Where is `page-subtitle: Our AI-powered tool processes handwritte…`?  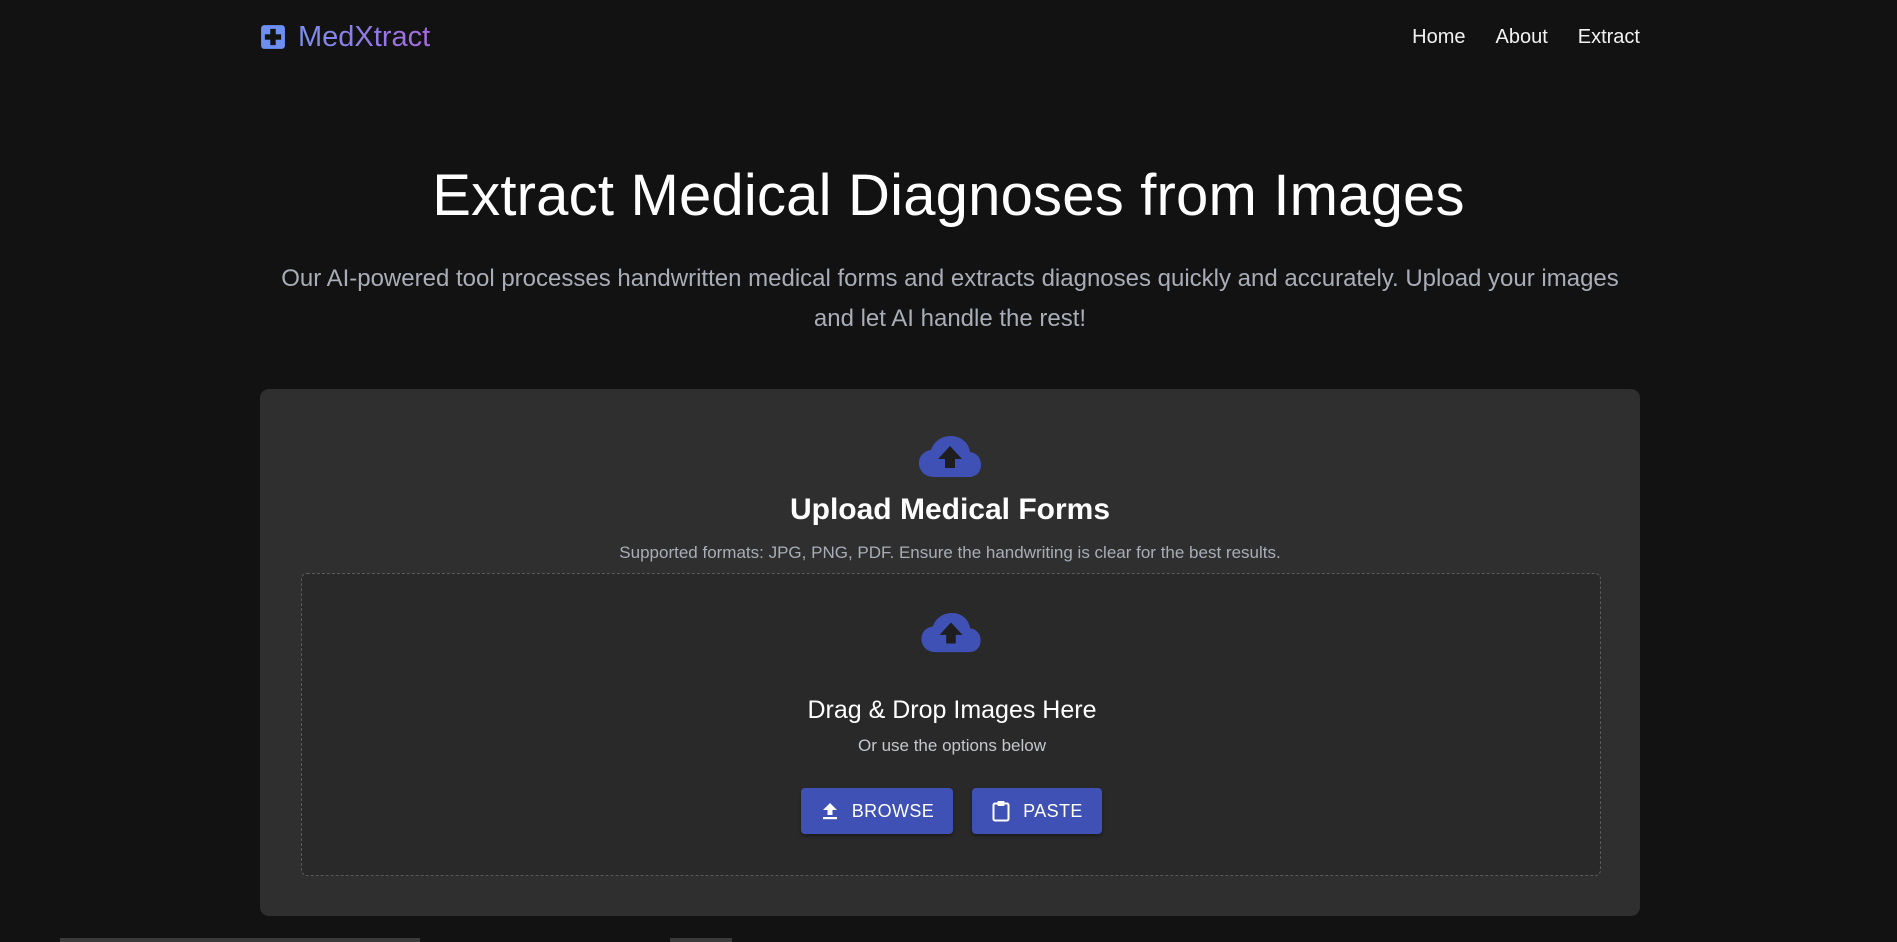
page-subtitle: Our AI-powered tool processes handwritte… is located at coordinates (950, 298).